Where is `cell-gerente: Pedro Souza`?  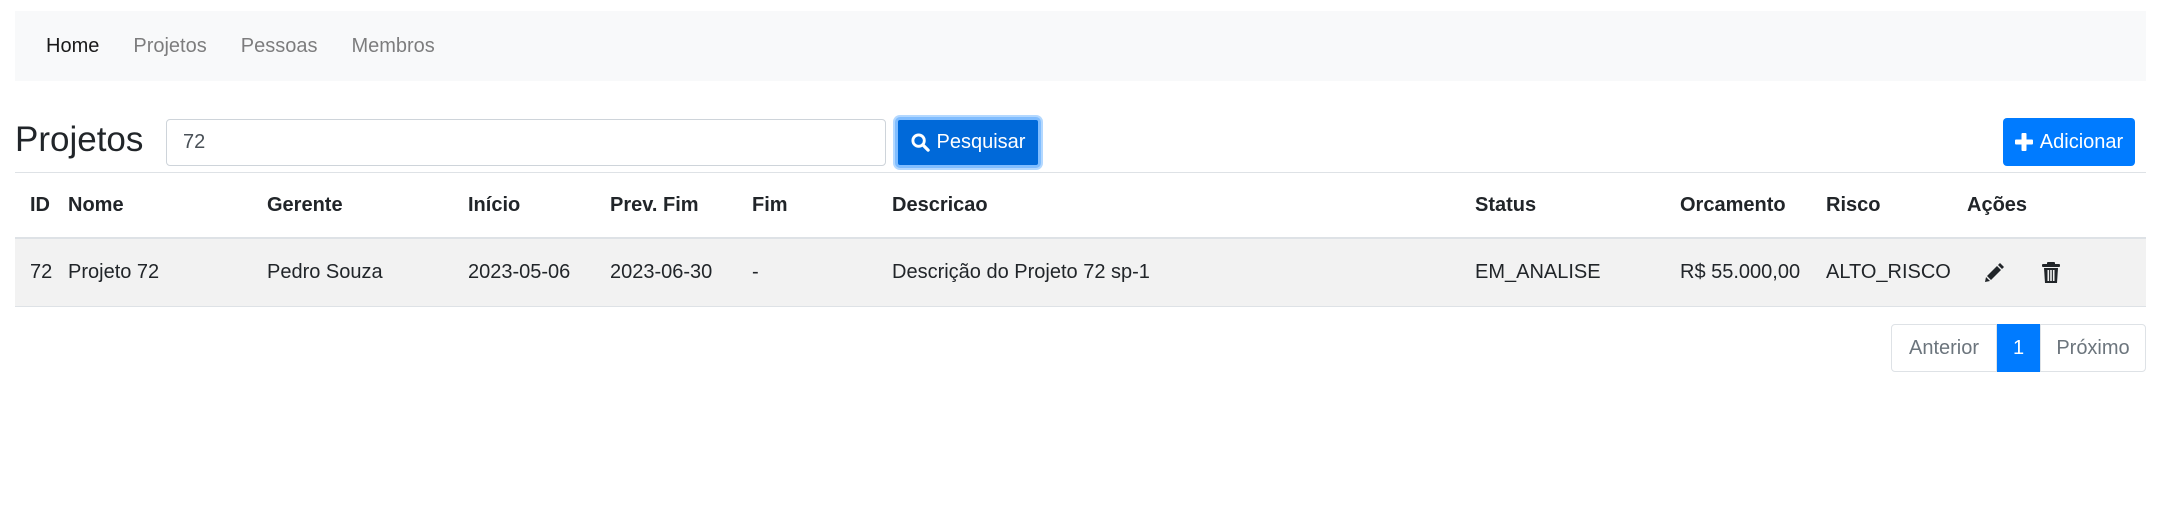
cell-gerente: Pedro Souza is located at coordinates (367, 272).